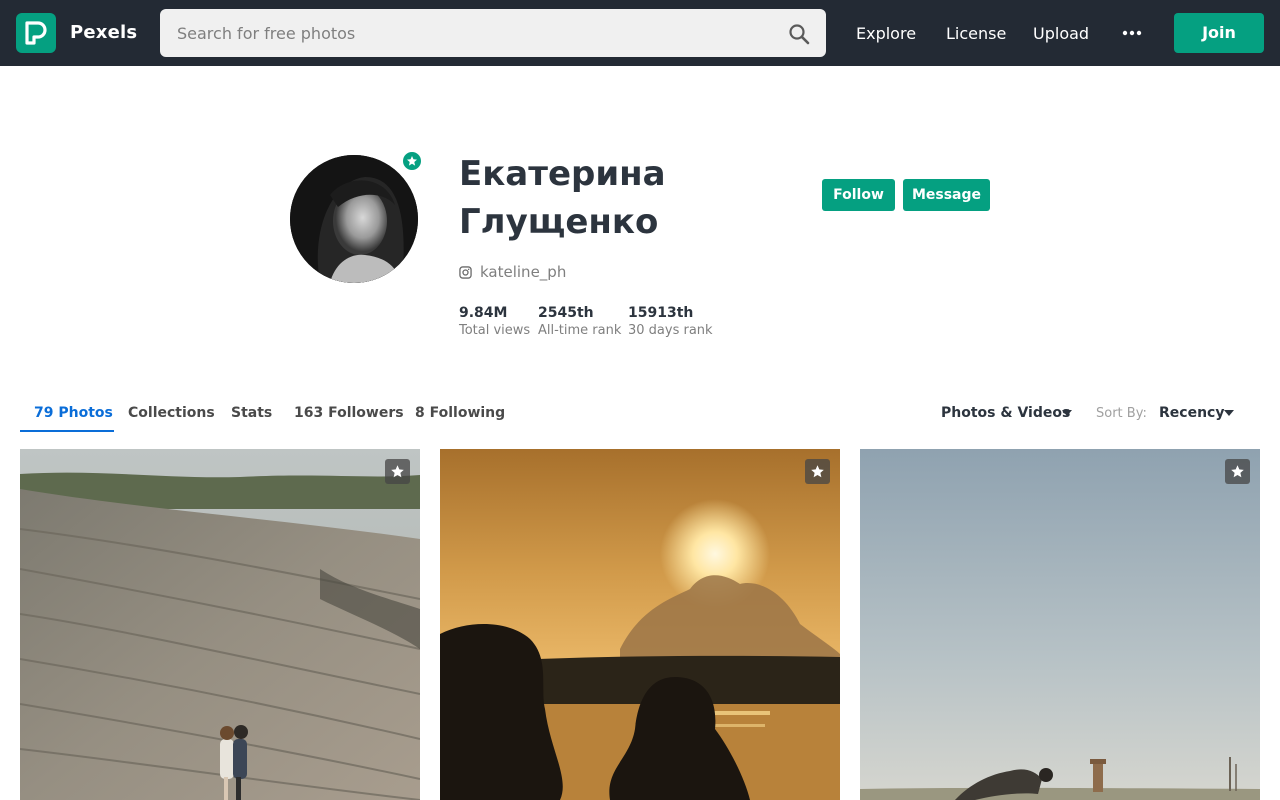  I want to click on message-button: Message, so click(946, 195).